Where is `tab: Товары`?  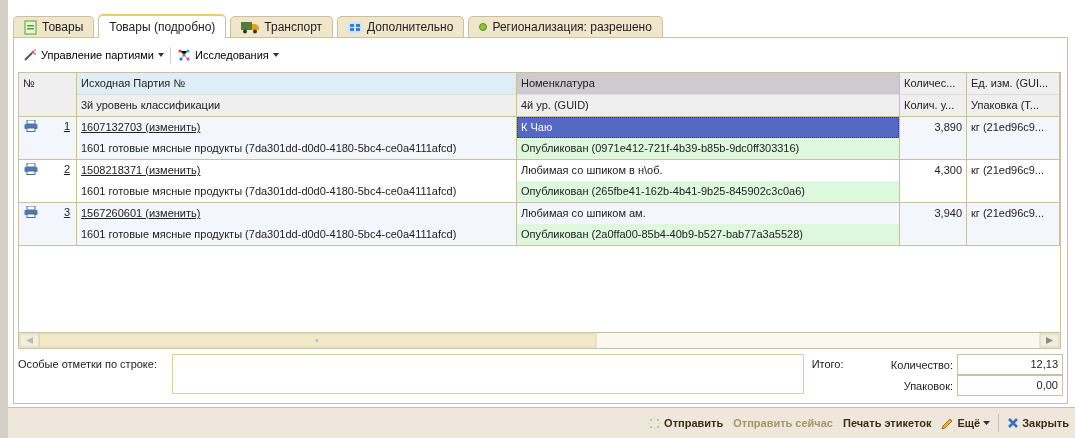
tab: Товары is located at coordinates (54, 26).